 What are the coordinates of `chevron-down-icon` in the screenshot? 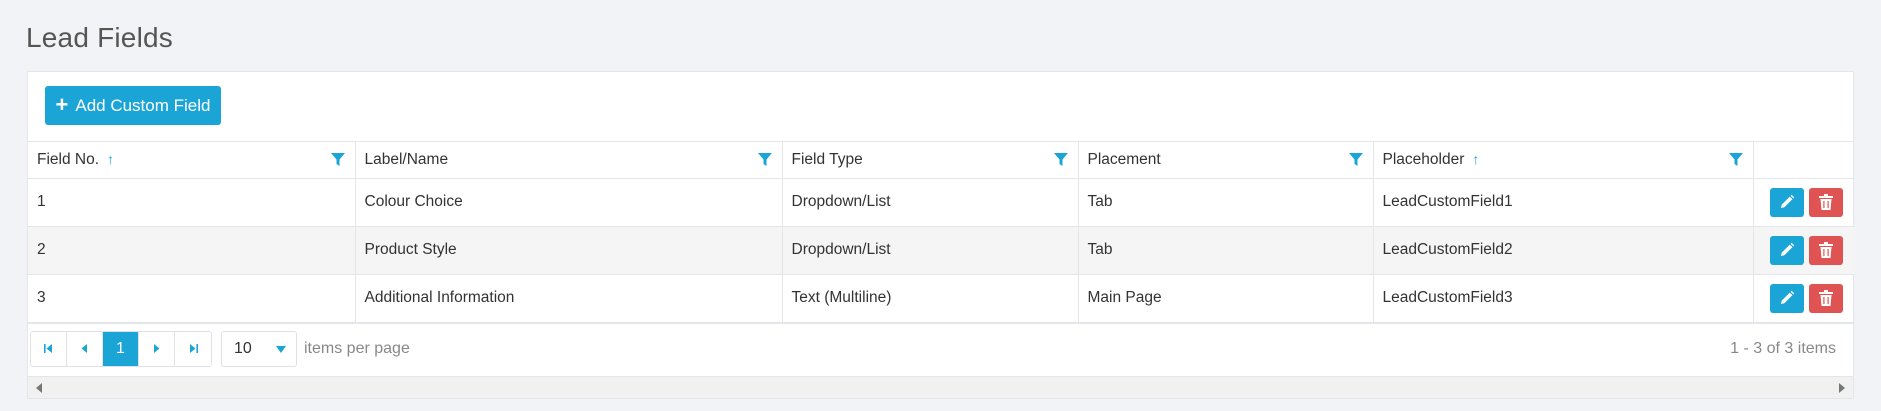 It's located at (281, 349).